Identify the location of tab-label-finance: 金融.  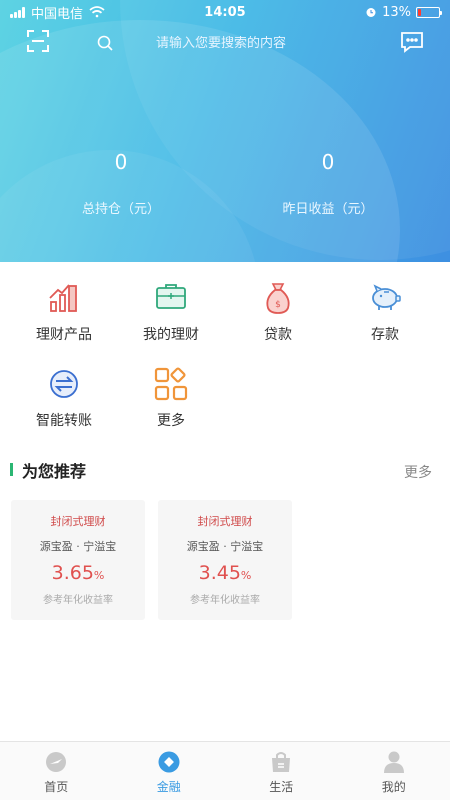
(168, 787).